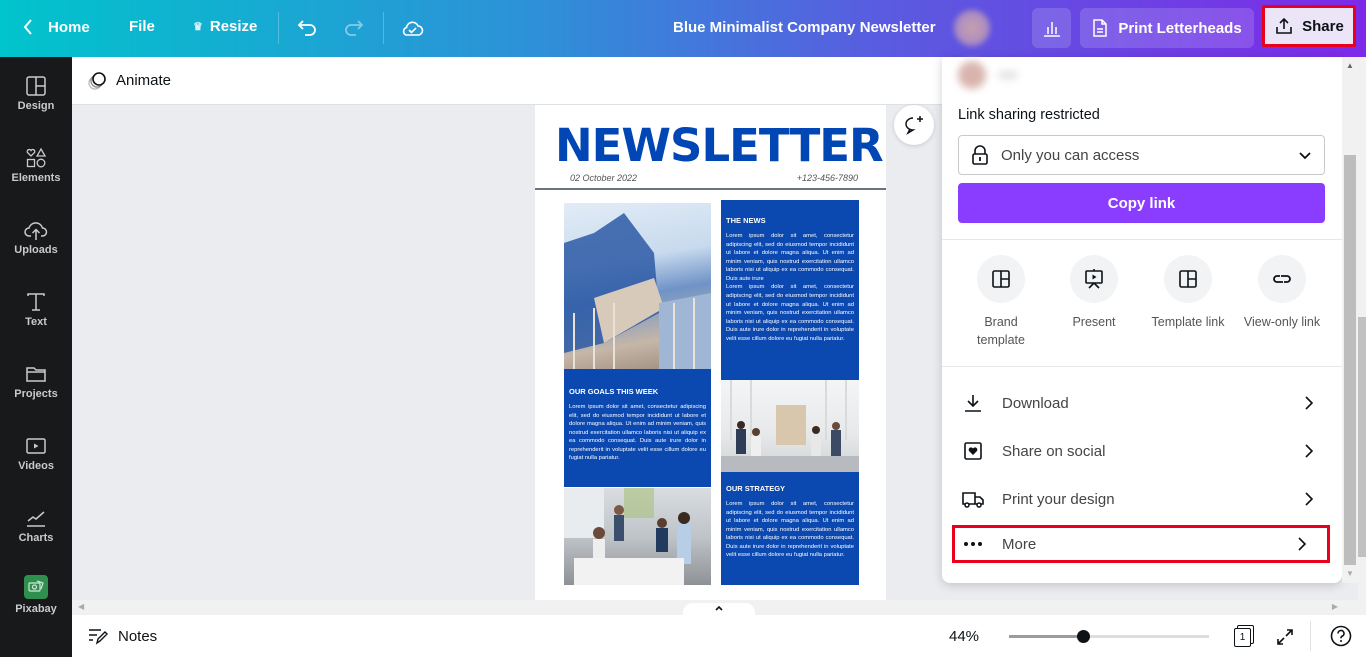 The width and height of the screenshot is (1366, 657). What do you see at coordinates (1143, 451) in the screenshot?
I see `share-on-social-row: Share on social` at bounding box center [1143, 451].